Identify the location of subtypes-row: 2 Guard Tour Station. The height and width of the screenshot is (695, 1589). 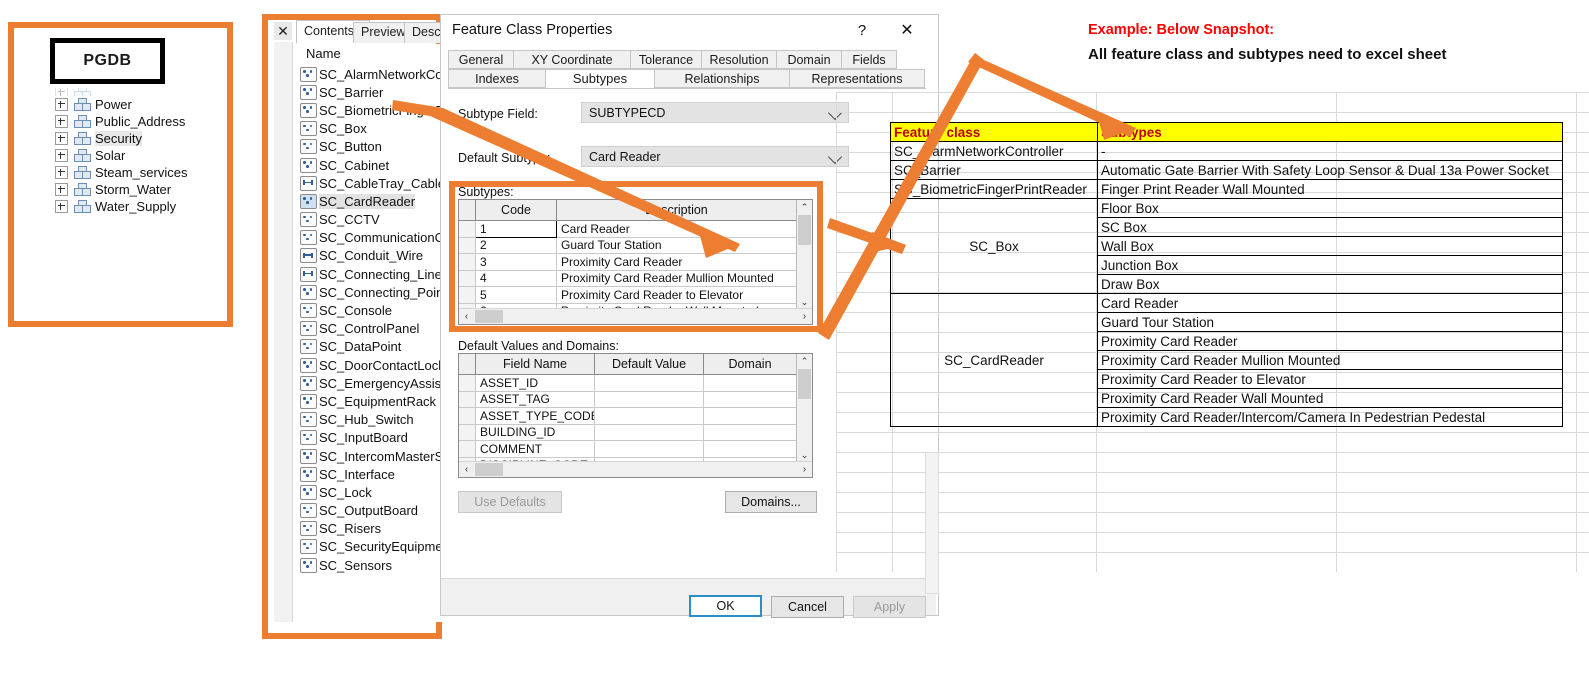
(628, 245).